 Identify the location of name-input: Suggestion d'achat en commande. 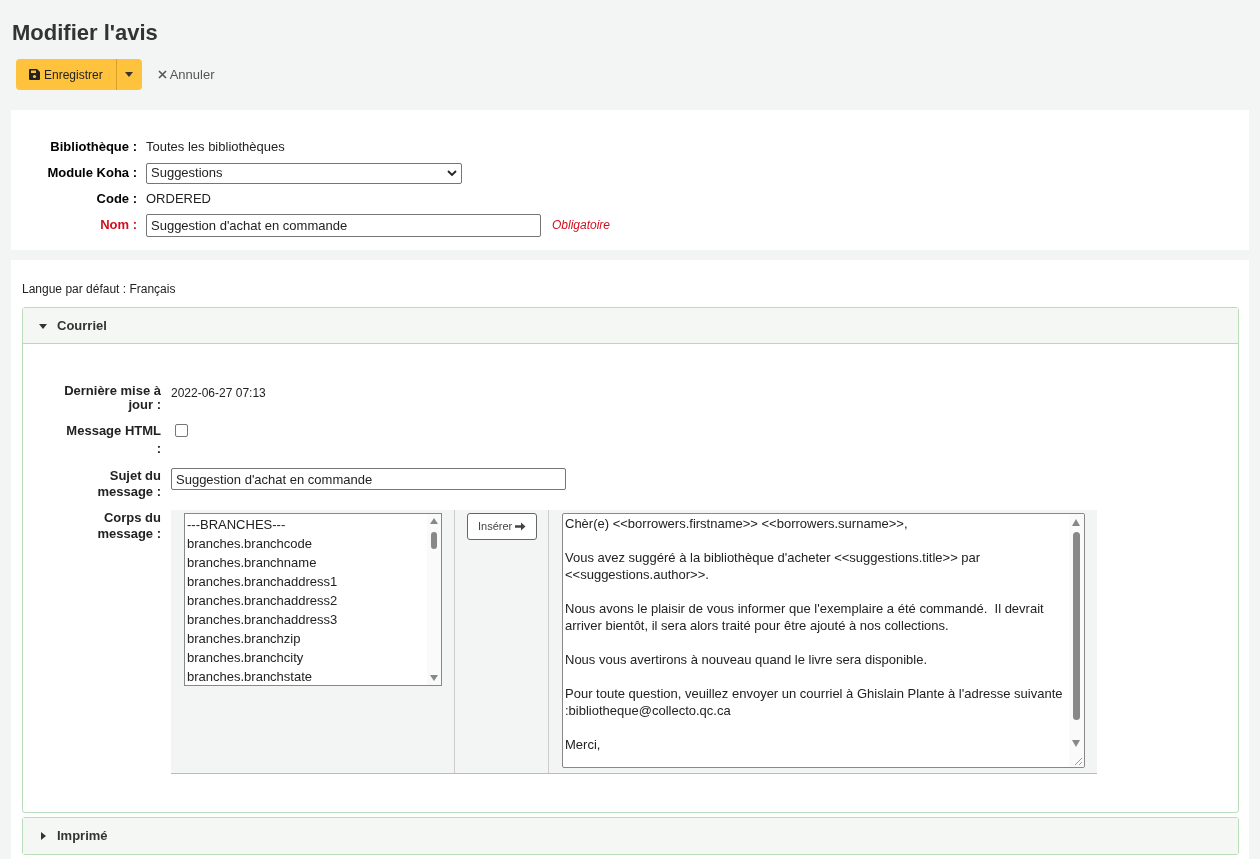
(343, 225).